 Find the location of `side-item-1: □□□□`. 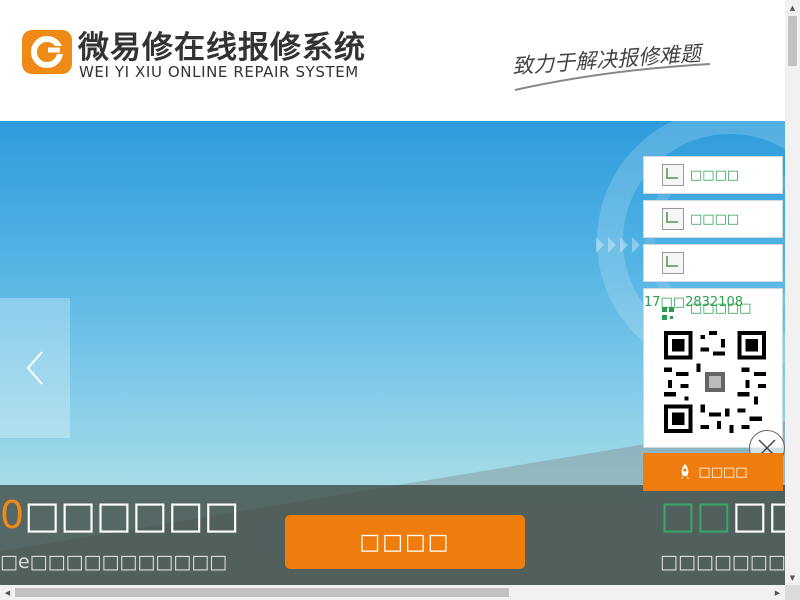

side-item-1: □□□□ is located at coordinates (713, 175).